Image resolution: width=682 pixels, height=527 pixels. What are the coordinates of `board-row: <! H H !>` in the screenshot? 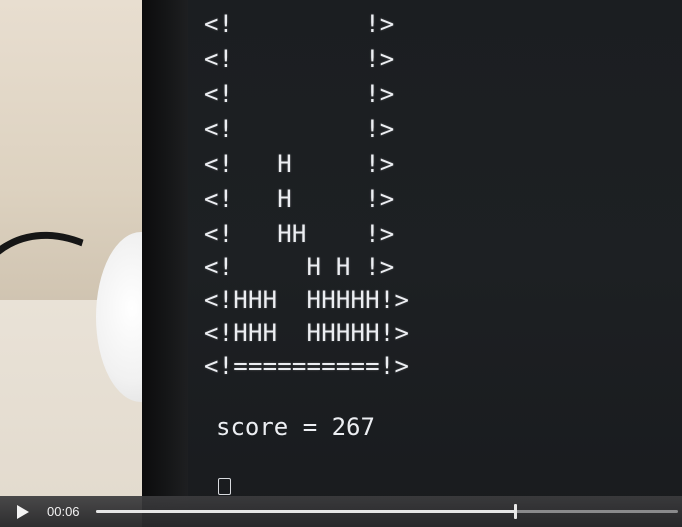 It's located at (299, 267).